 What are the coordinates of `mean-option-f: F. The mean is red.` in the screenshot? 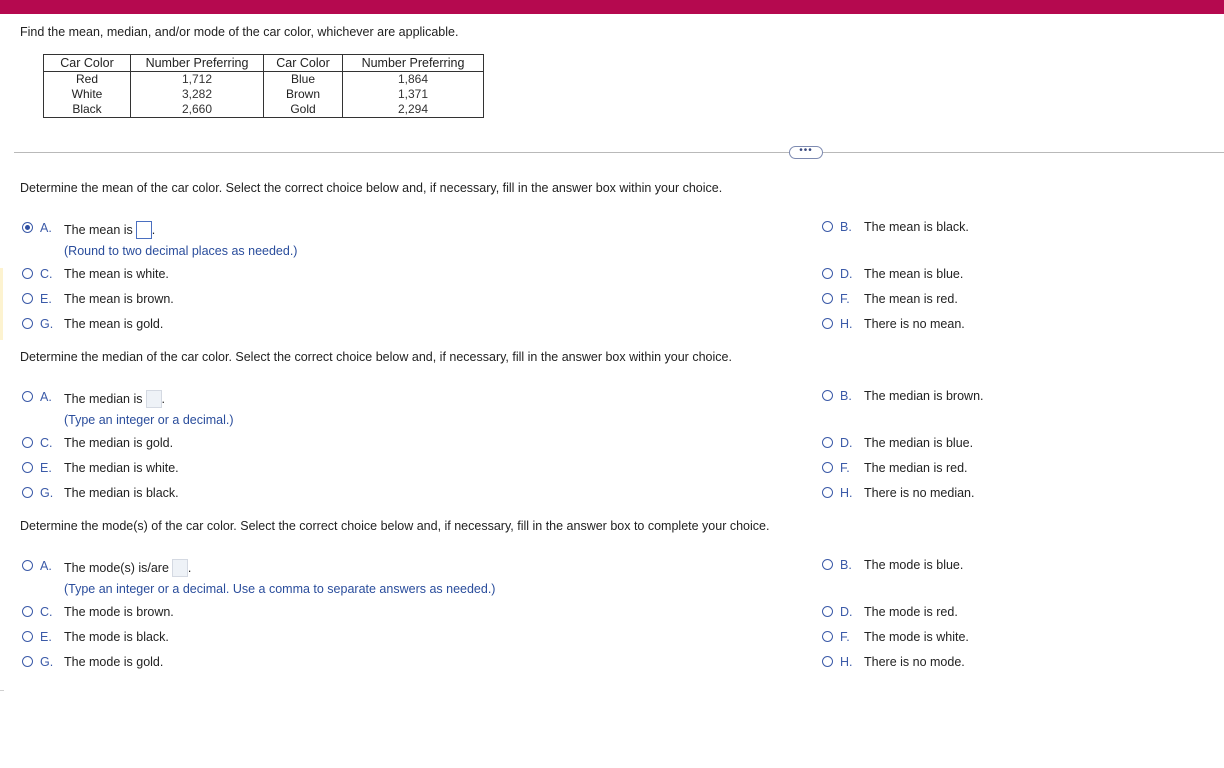 It's located at (890, 299).